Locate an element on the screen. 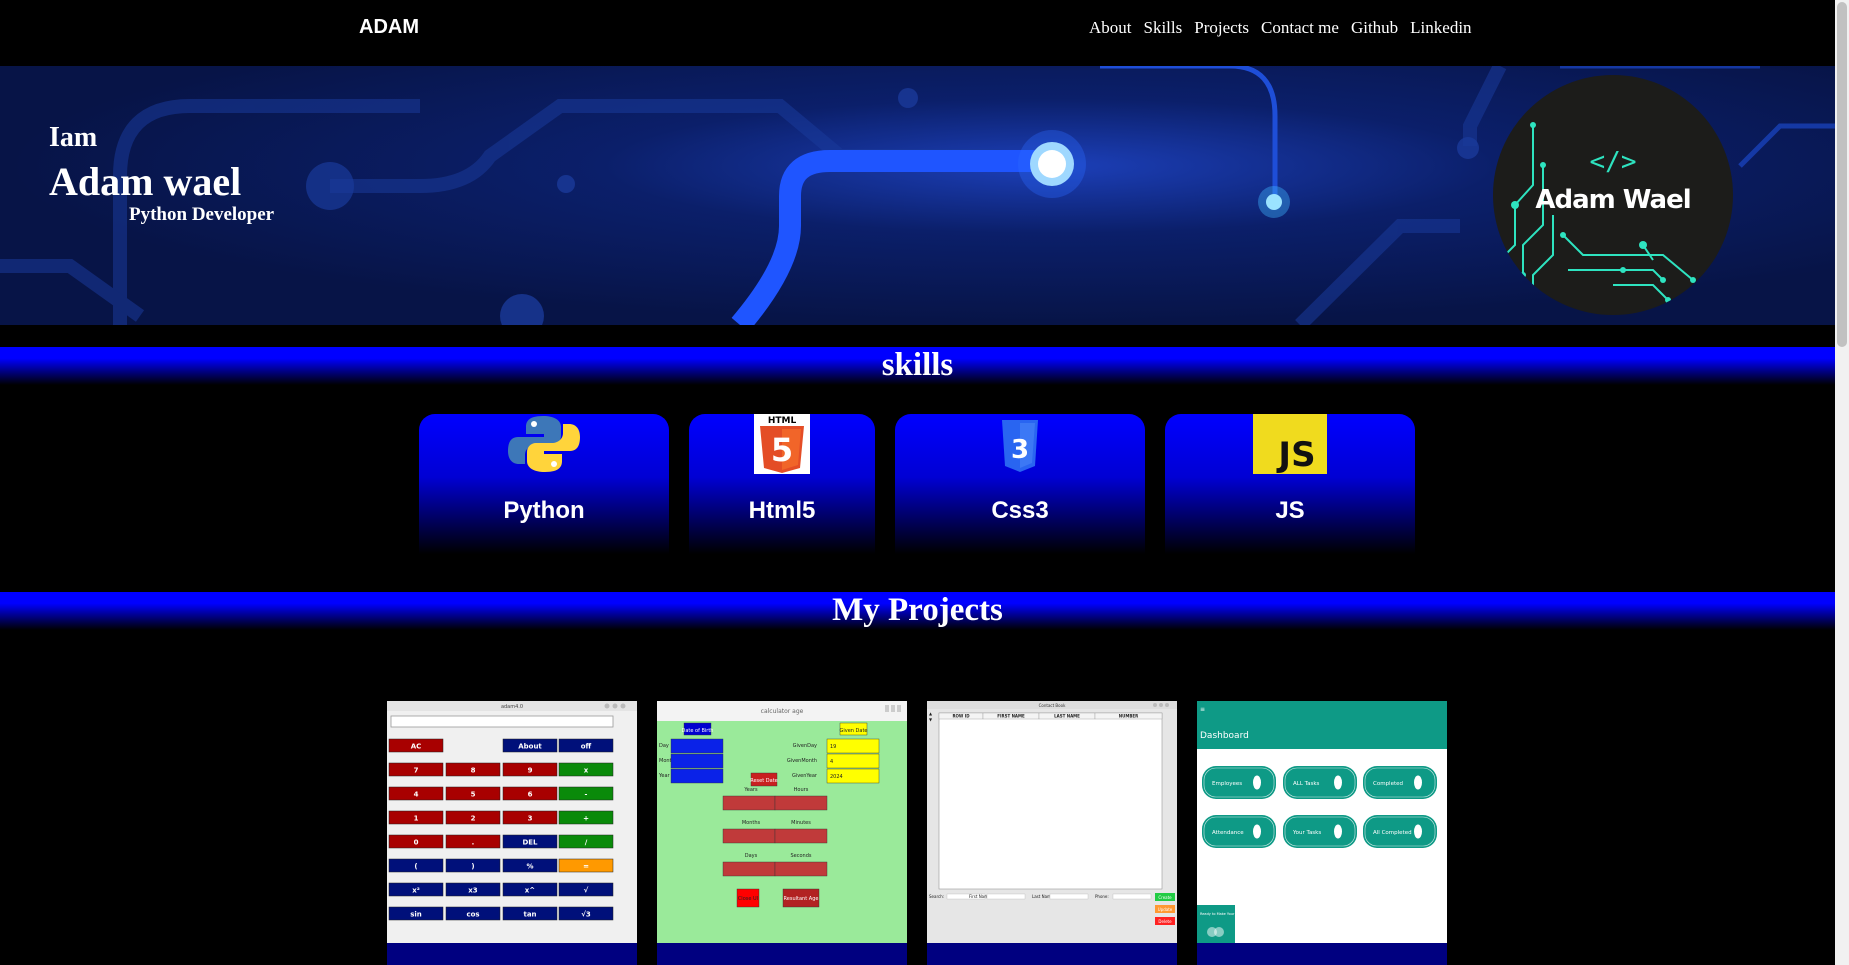 The width and height of the screenshot is (1849, 965). skill-card-python: Python is located at coordinates (544, 484).